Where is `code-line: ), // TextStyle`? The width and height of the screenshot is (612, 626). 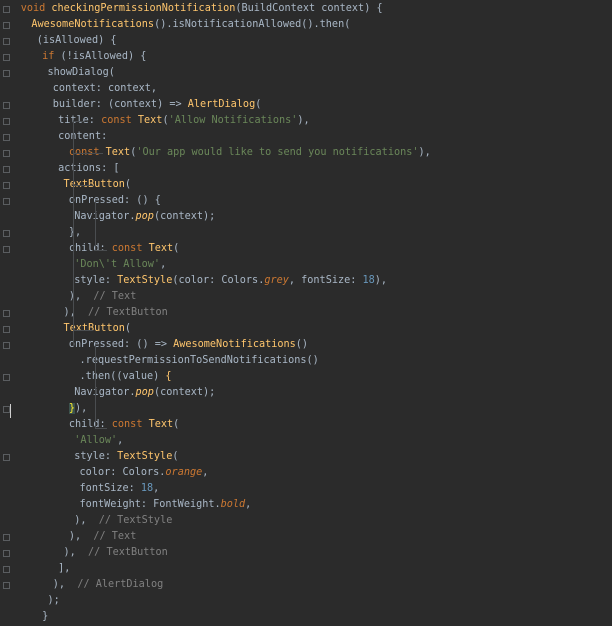
code-line: ), // TextStyle is located at coordinates (123, 521).